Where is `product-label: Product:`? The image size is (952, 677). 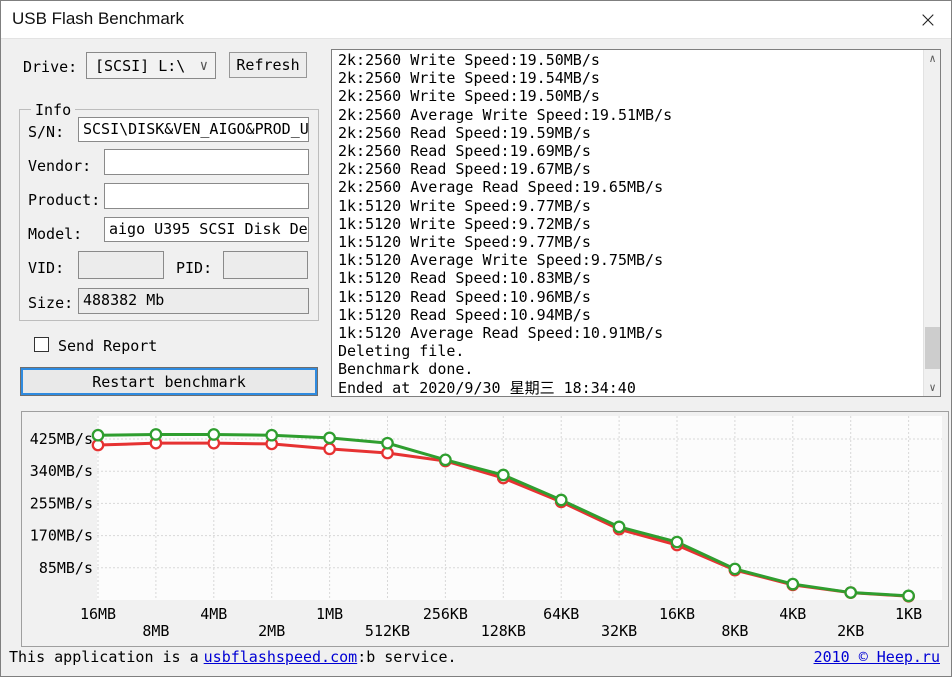
product-label: Product: is located at coordinates (64, 200).